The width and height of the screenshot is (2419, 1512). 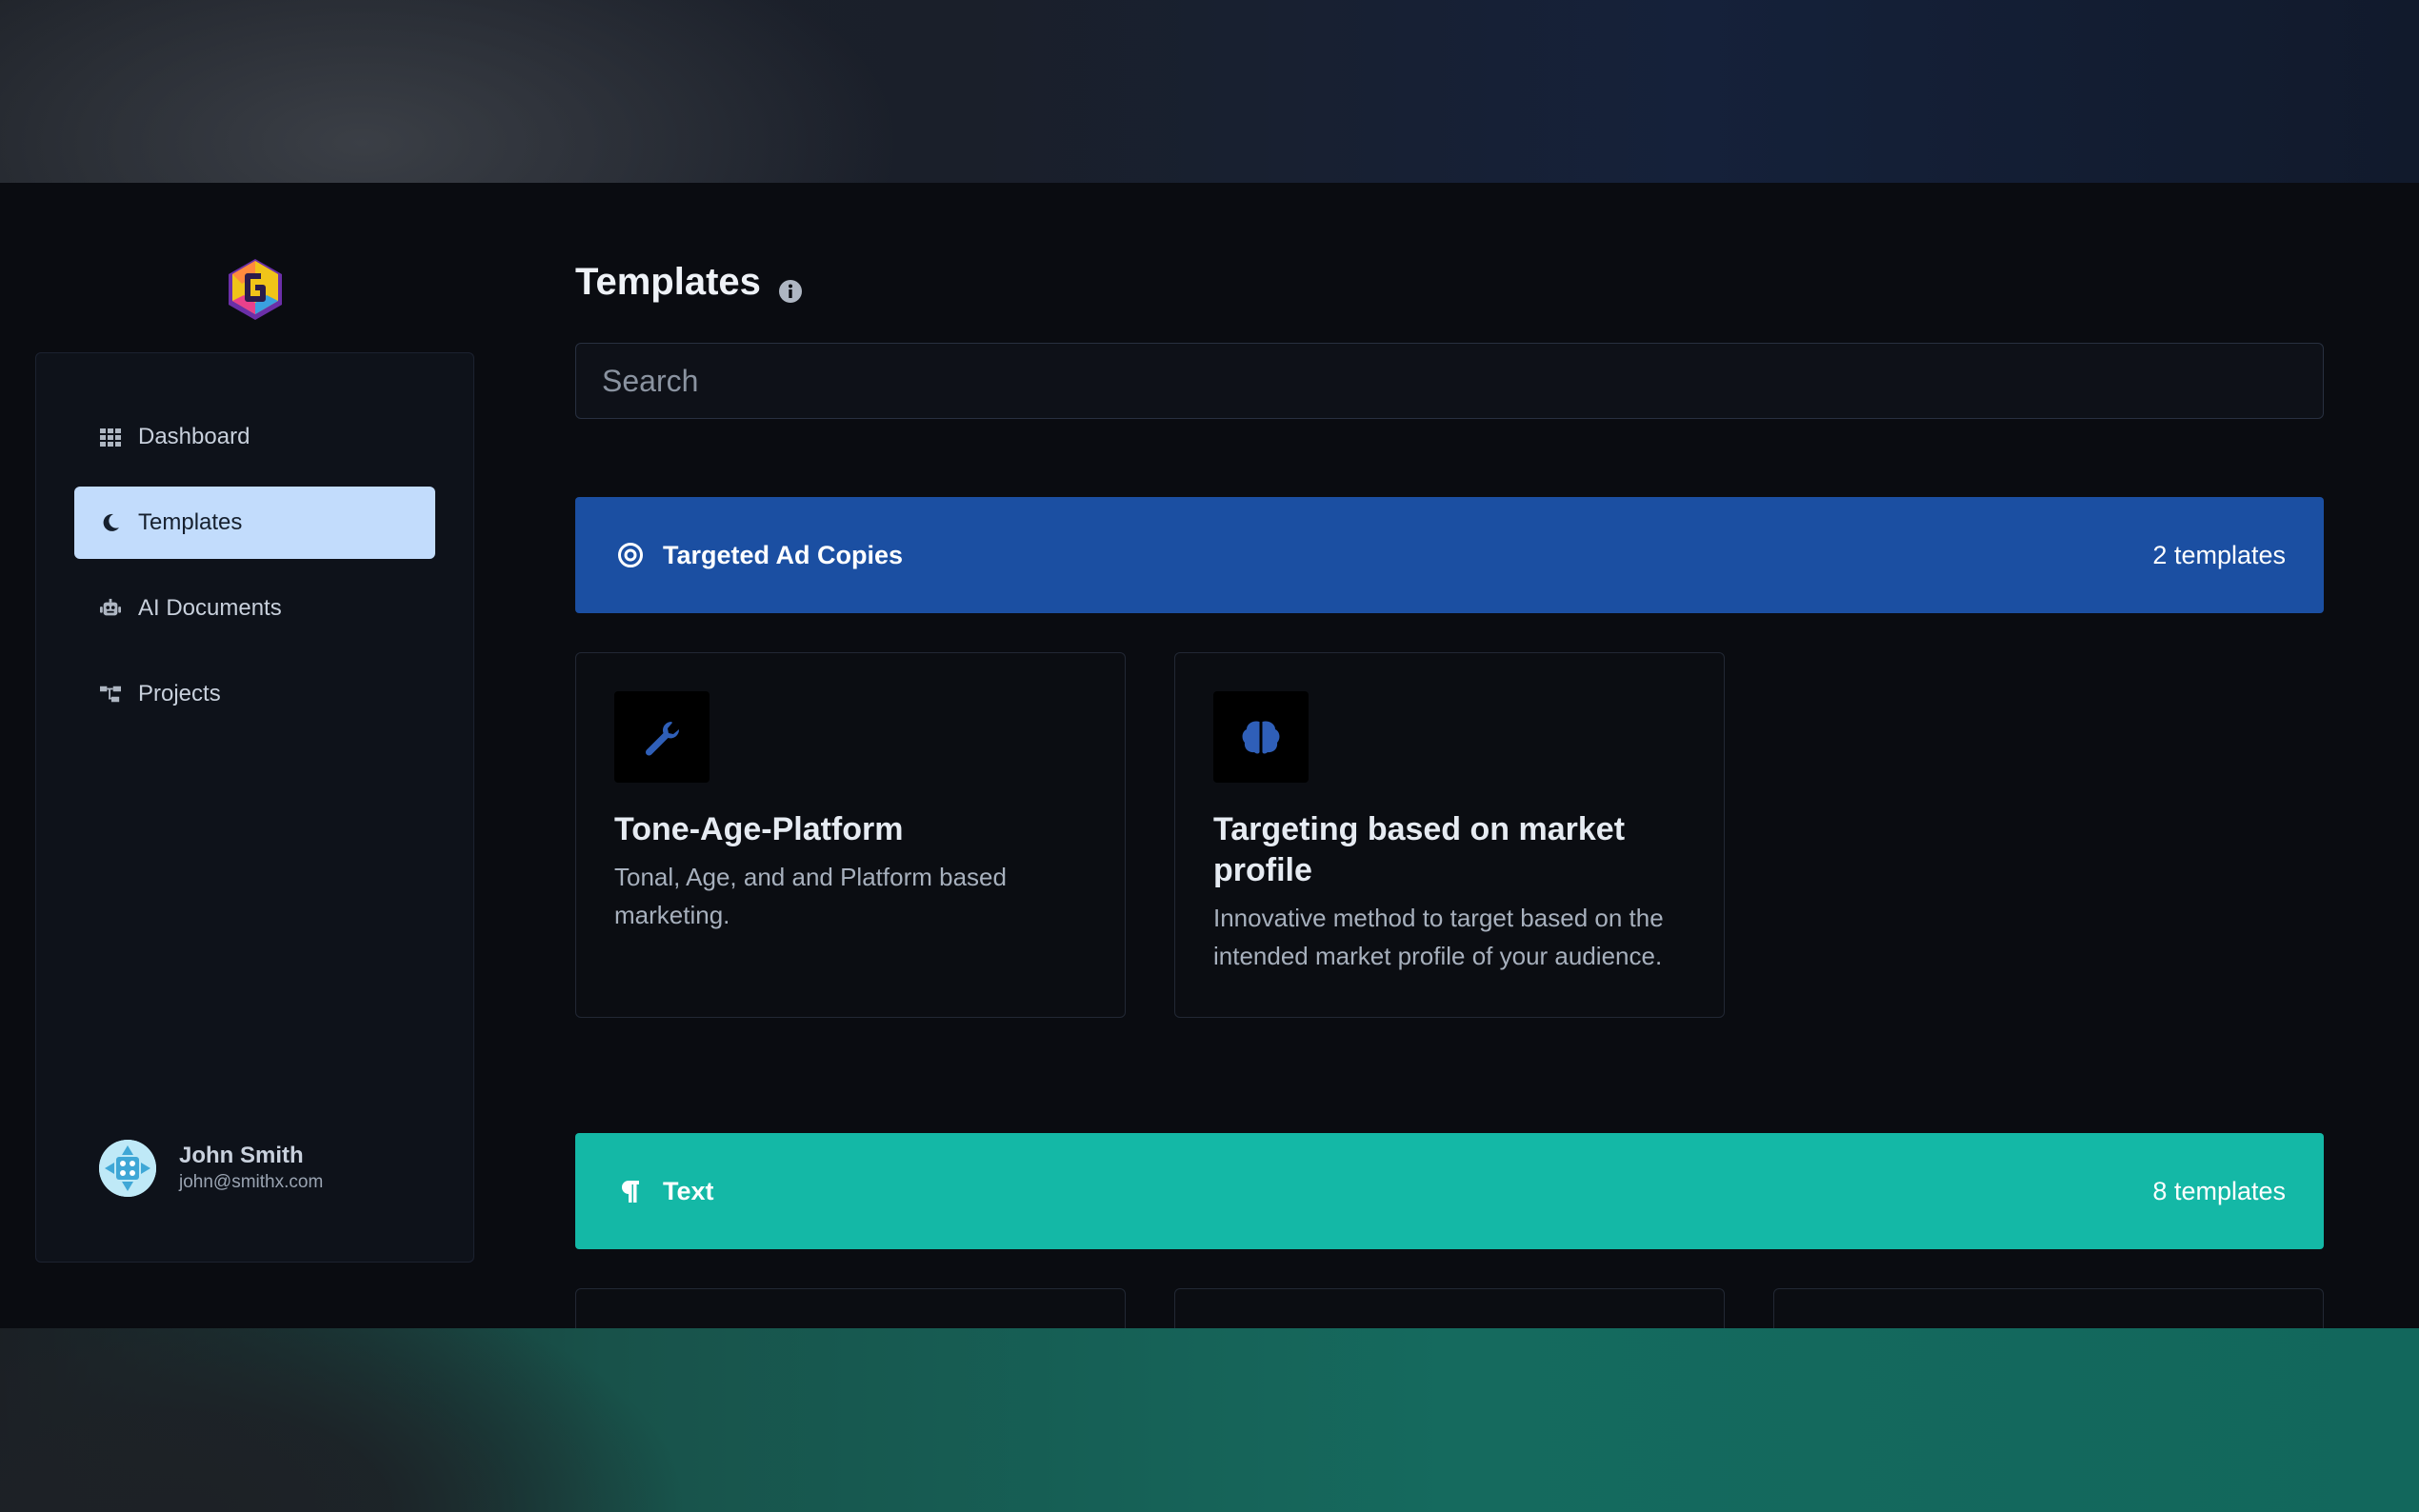 I want to click on bottom-backdrop, so click(x=1209, y=1420).